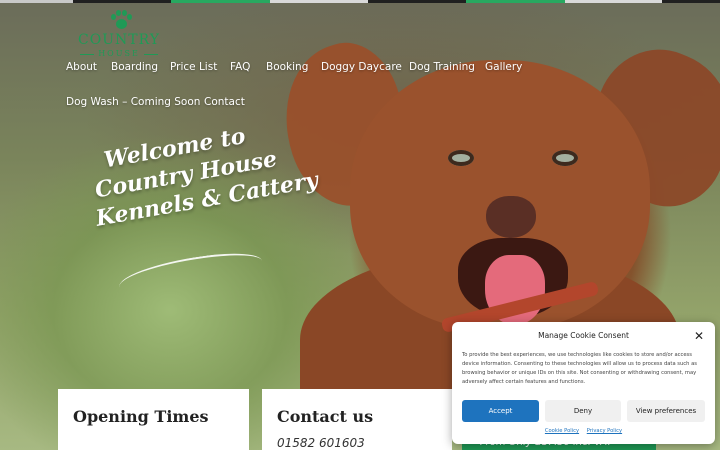 The image size is (720, 450). Describe the element at coordinates (562, 431) in the screenshot. I see `cookie-policy-link: Cookie Policy` at that location.